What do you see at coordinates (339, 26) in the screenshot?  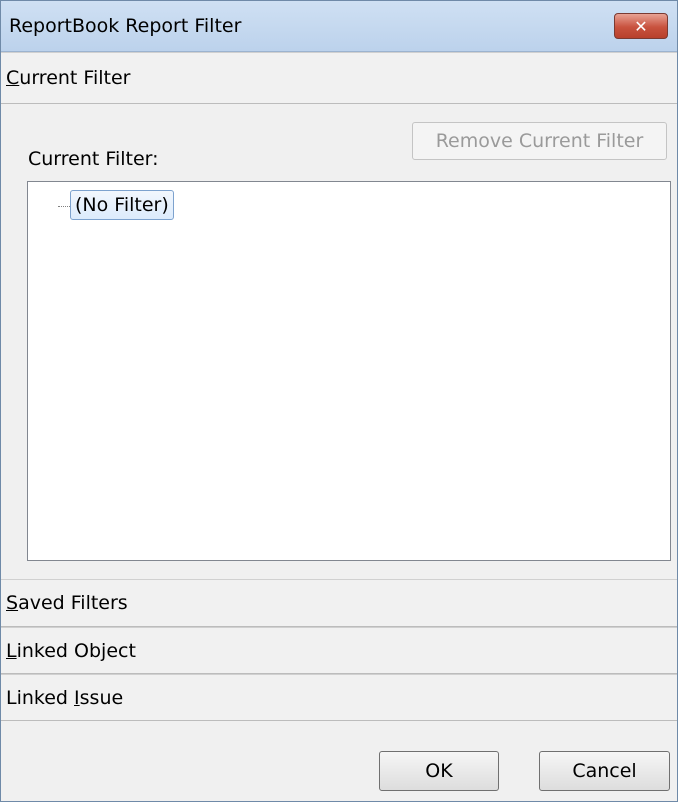 I see `title-bar: ReportBook Report Filter ✕` at bounding box center [339, 26].